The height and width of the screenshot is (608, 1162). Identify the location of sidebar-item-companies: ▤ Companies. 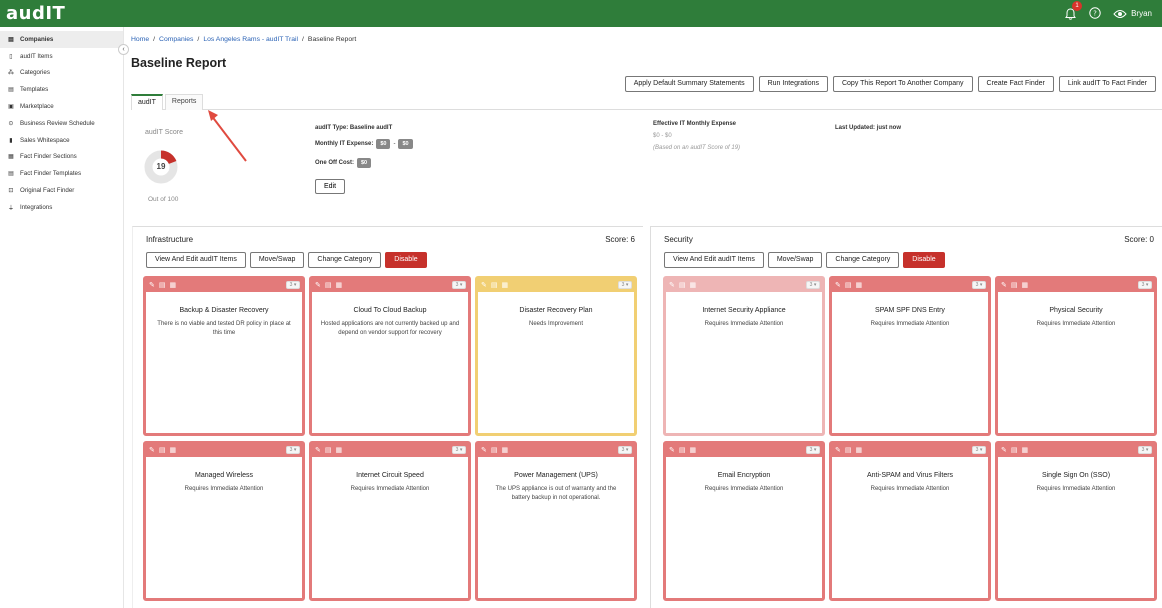
(61, 39).